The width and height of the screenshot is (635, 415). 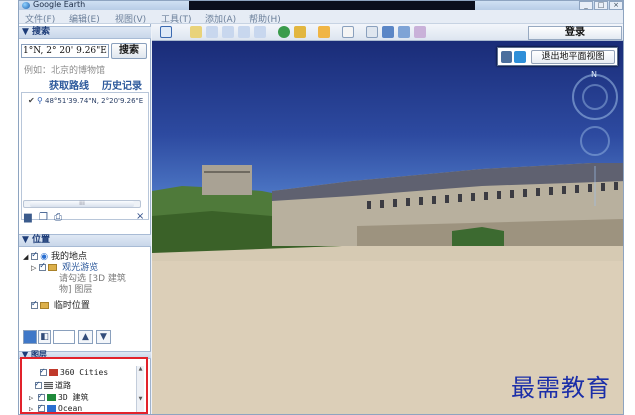 What do you see at coordinates (601, 5) in the screenshot?
I see `maximize-button: □` at bounding box center [601, 5].